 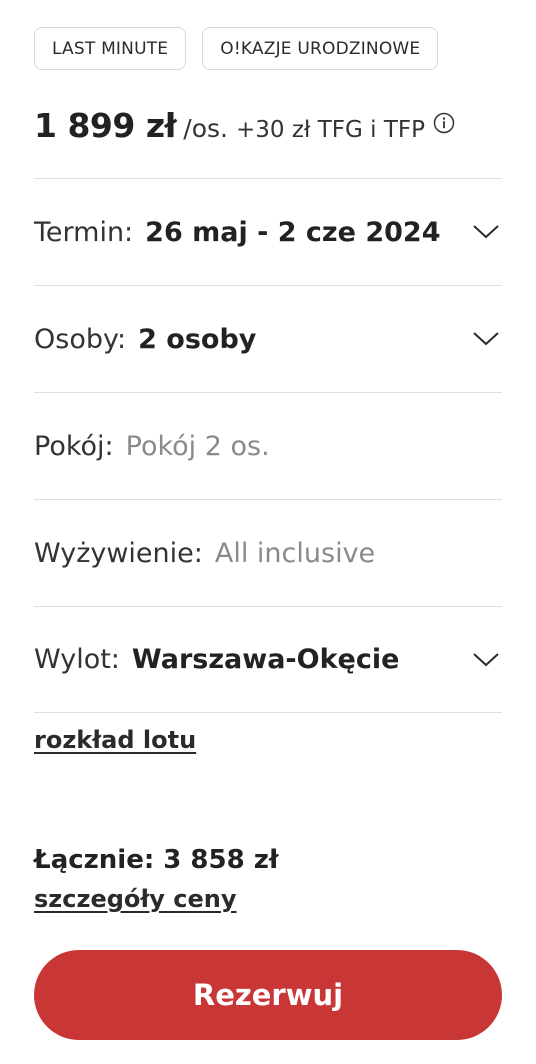 What do you see at coordinates (105, 125) in the screenshot?
I see `price-amount: 1 899 zł` at bounding box center [105, 125].